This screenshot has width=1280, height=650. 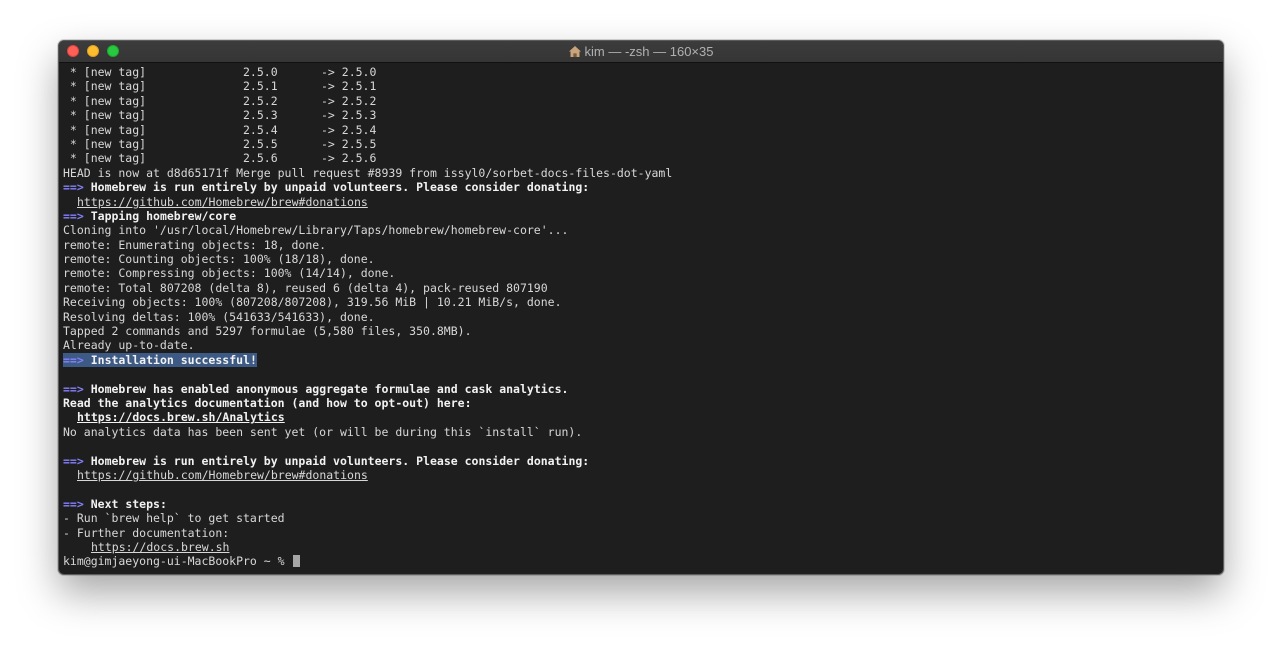 What do you see at coordinates (641, 417) in the screenshot?
I see `terminal-line: https://docs.brew.sh/Analytics` at bounding box center [641, 417].